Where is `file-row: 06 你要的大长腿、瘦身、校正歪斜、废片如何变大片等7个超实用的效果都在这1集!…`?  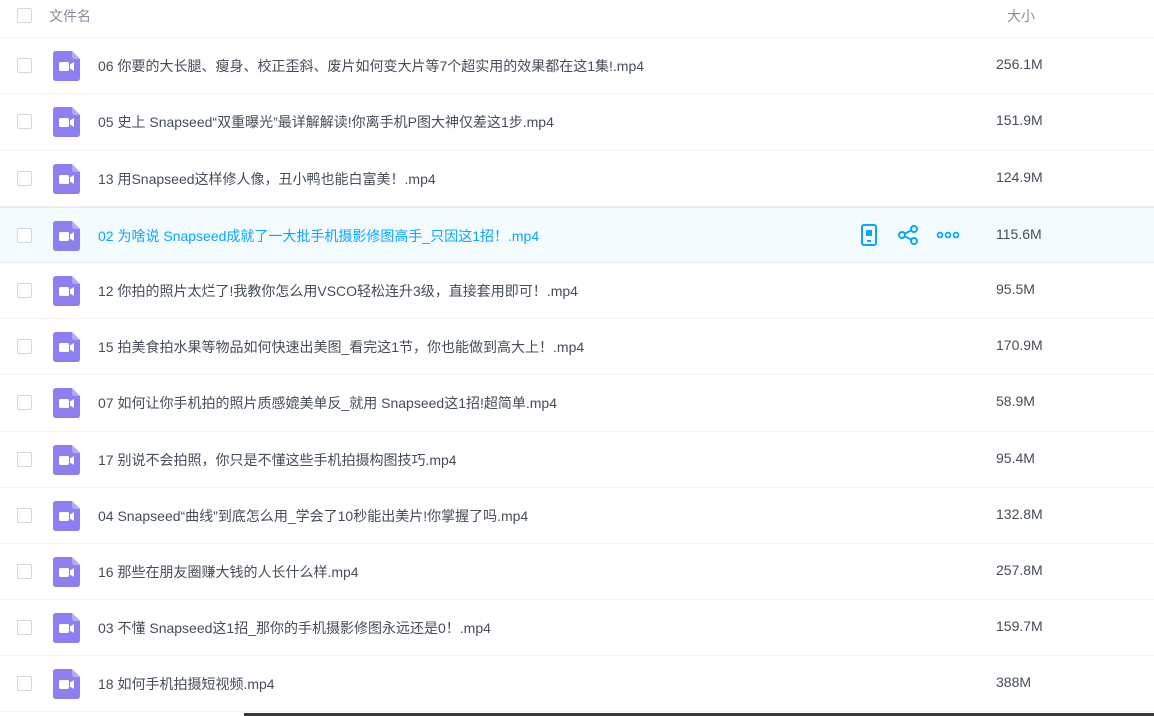 file-row: 06 你要的大长腿、瘦身、校正歪斜、废片如何变大片等7个超实用的效果都在这1集!… is located at coordinates (577, 66).